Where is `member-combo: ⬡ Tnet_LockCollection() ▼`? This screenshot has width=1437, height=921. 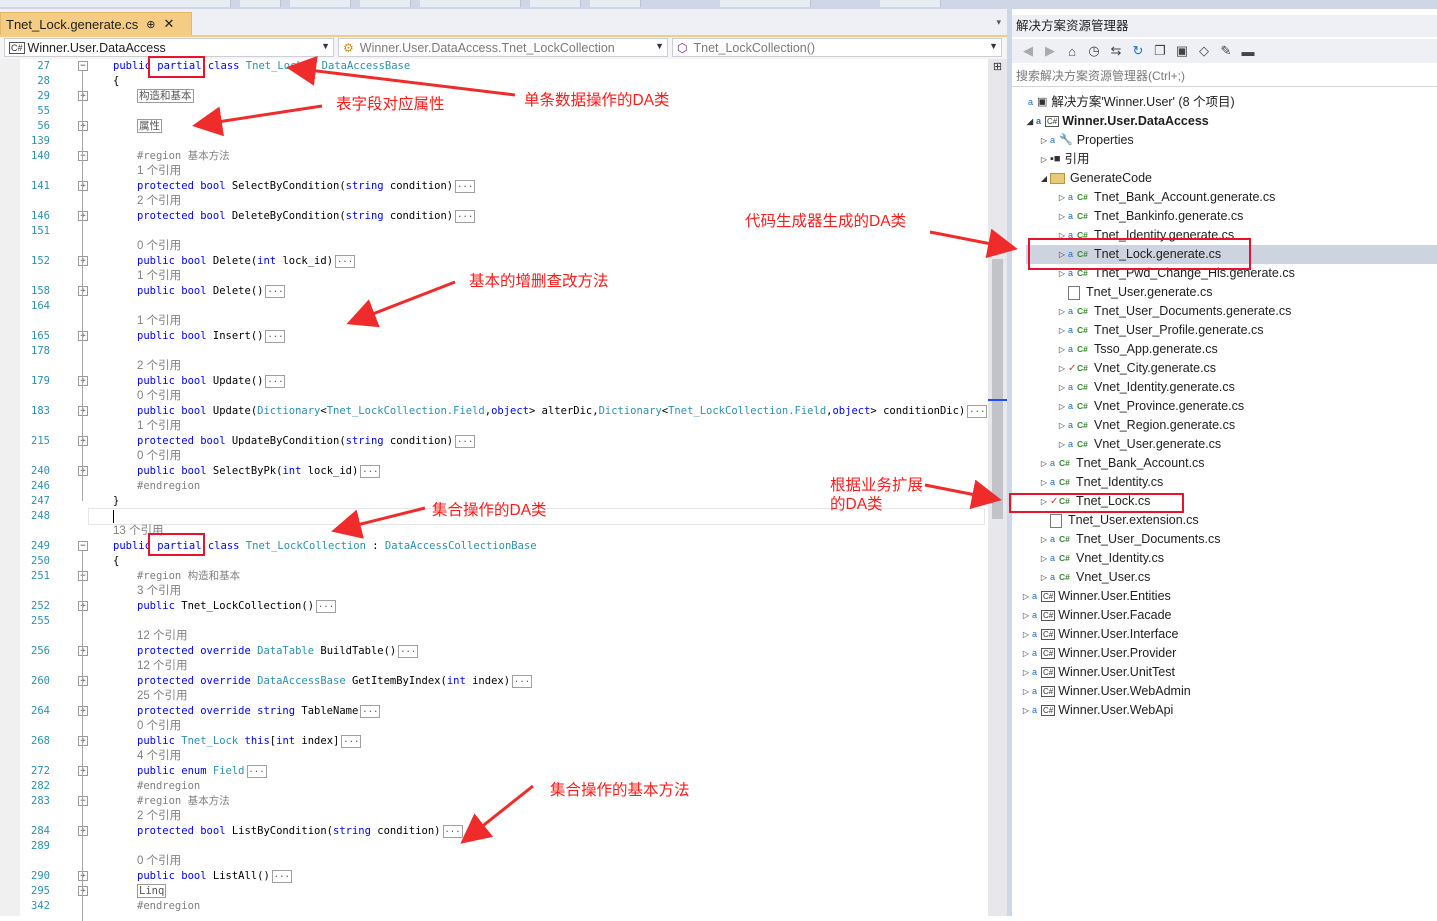 member-combo: ⬡ Tnet_LockCollection() ▼ is located at coordinates (837, 47).